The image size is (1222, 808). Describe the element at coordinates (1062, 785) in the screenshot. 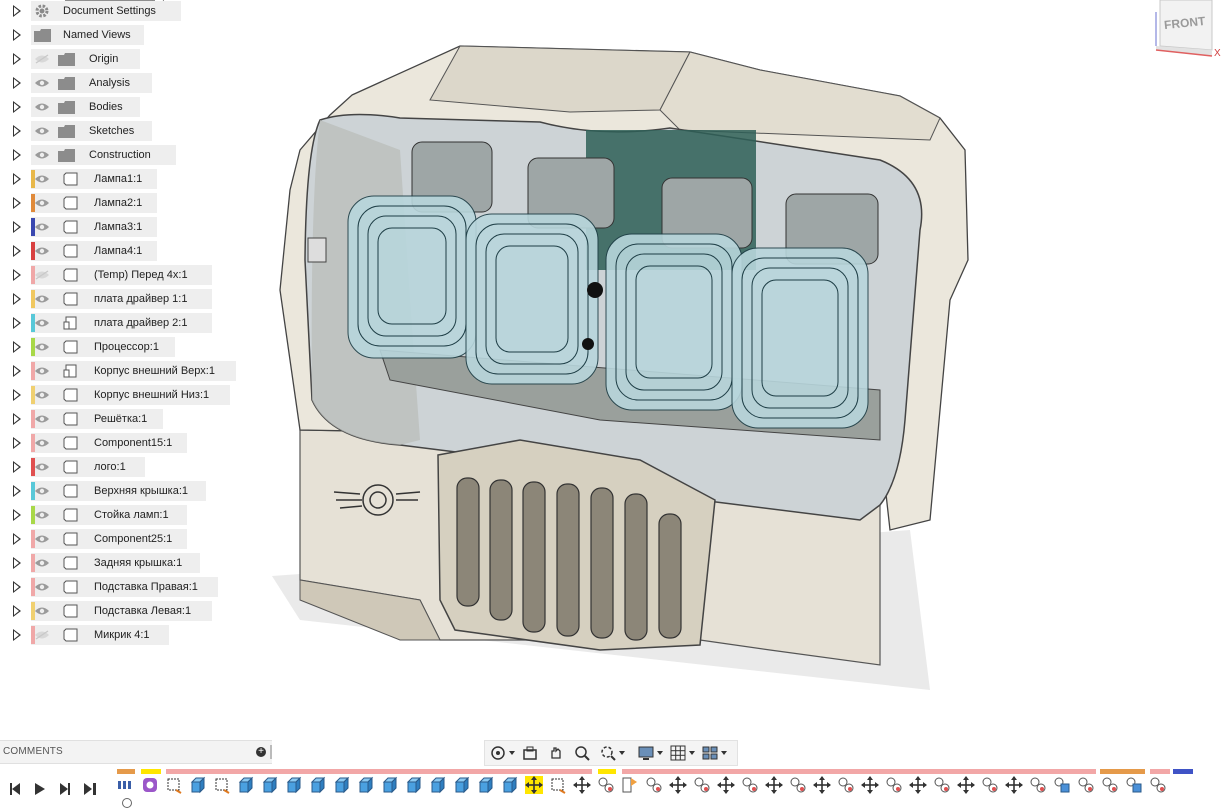

I see `rigid-group-feature-icon` at that location.